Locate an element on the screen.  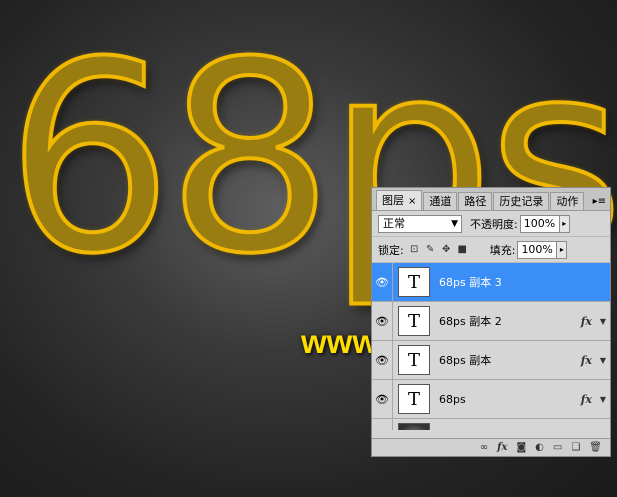
tab-layers: 图层 × is located at coordinates (399, 200).